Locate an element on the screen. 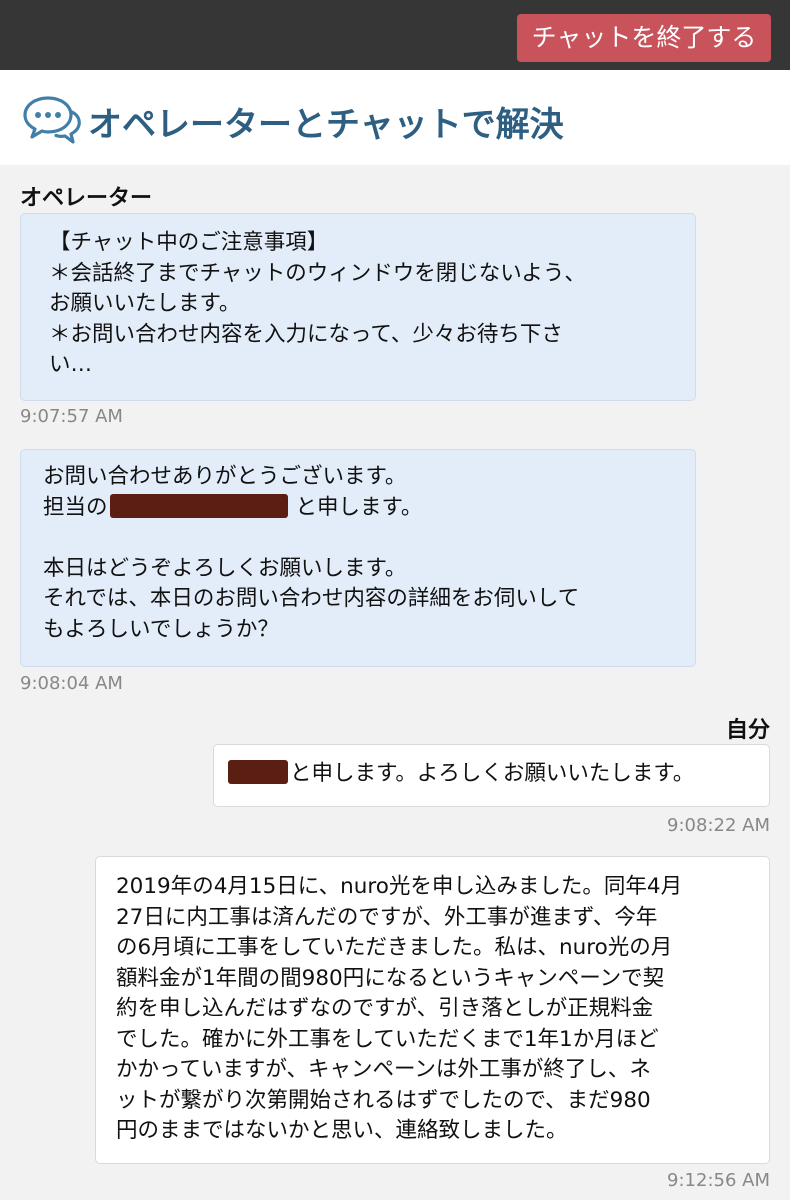 The width and height of the screenshot is (790, 1200). message-timestamp: 9:07:57 AM is located at coordinates (71, 416).